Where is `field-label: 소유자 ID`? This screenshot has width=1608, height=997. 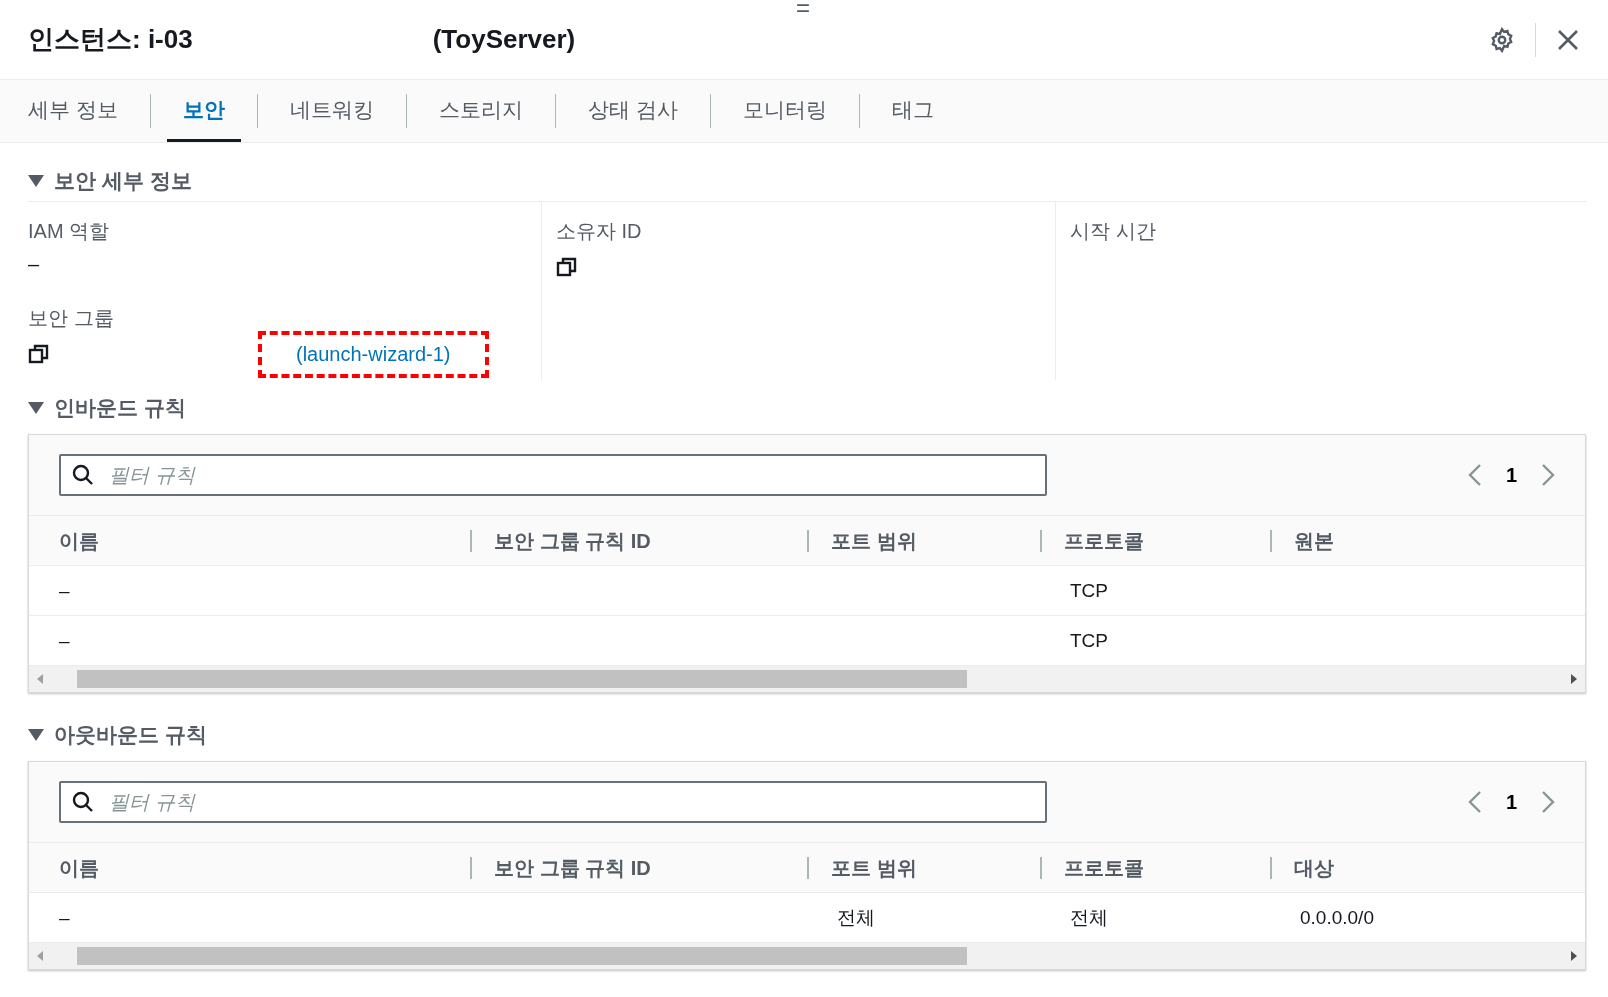
field-label: 소유자 ID is located at coordinates (599, 231).